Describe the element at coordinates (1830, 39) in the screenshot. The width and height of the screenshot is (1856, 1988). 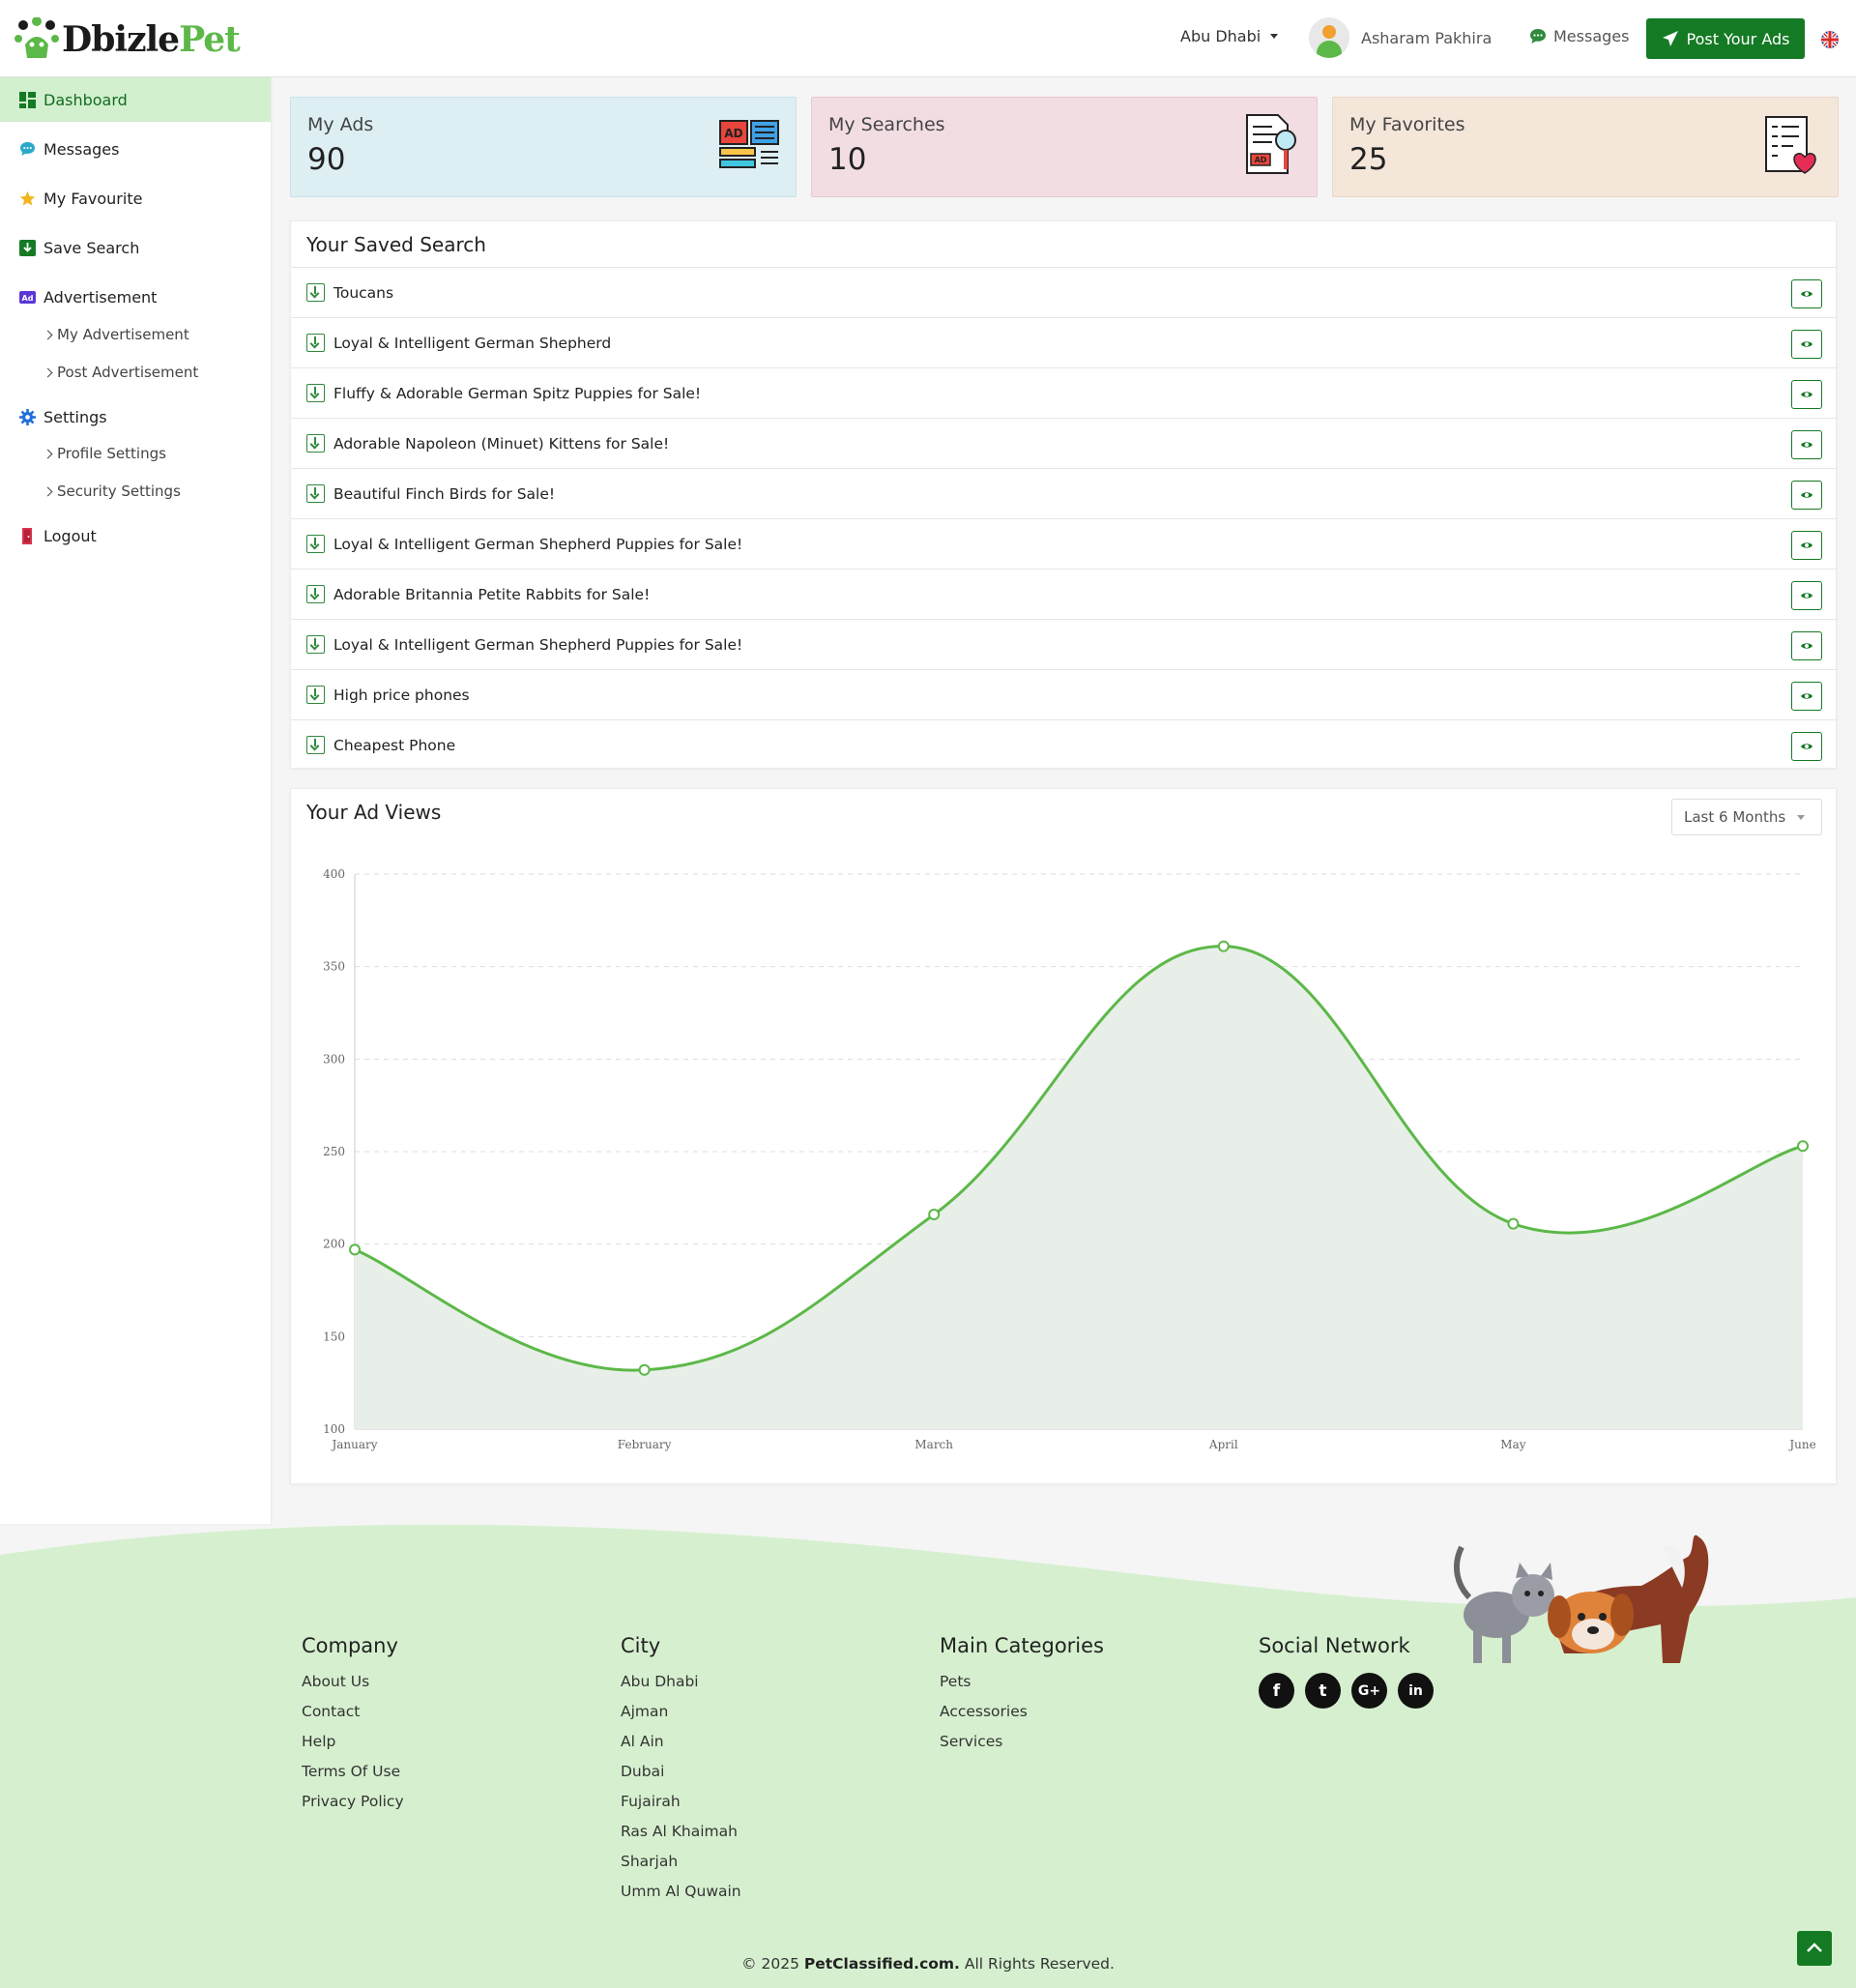
I see `uk-flag-icon` at that location.